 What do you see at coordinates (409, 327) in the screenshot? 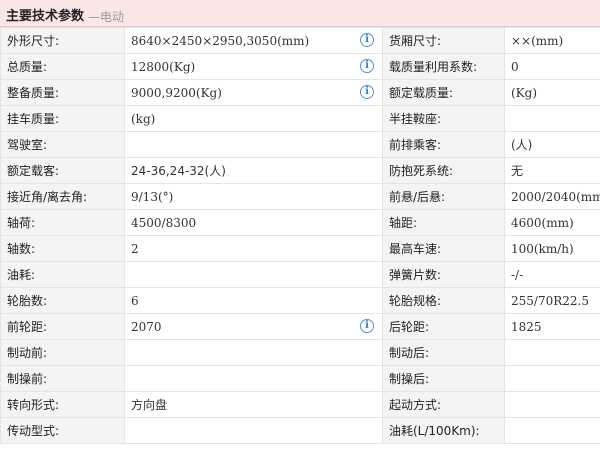
I see `spec-label-text: 后轮距:` at bounding box center [409, 327].